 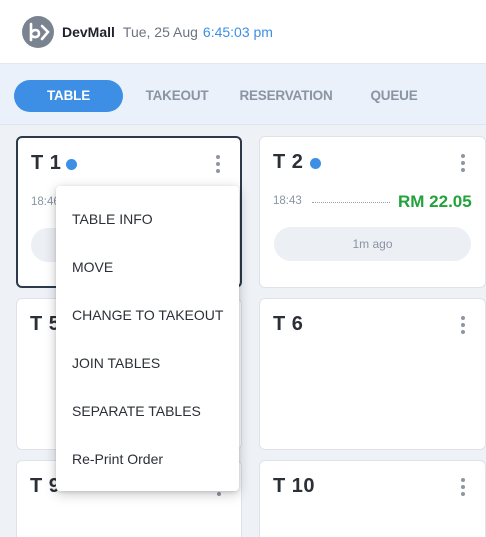 I want to click on tab-bar: TABLE TAKEOUT RESERVATION QUEUE, so click(x=243, y=95).